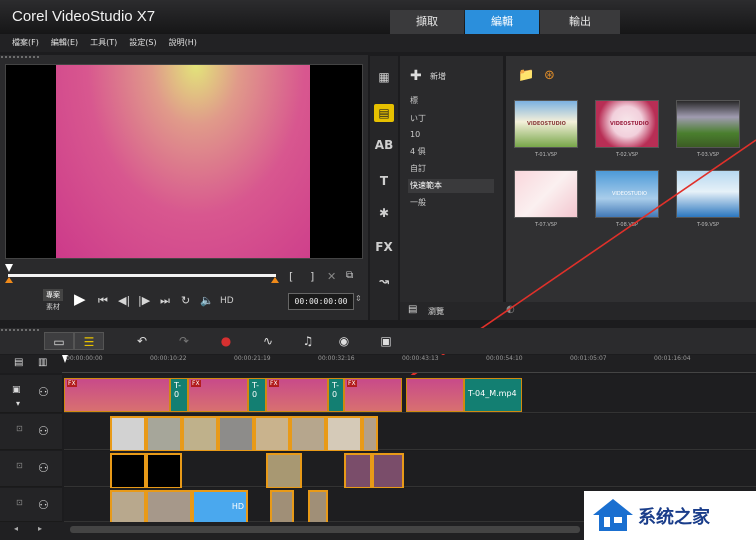 This screenshot has height=540, width=756. What do you see at coordinates (504, 358) in the screenshot?
I see `ruler-tick: 00:00:54:10` at bounding box center [504, 358].